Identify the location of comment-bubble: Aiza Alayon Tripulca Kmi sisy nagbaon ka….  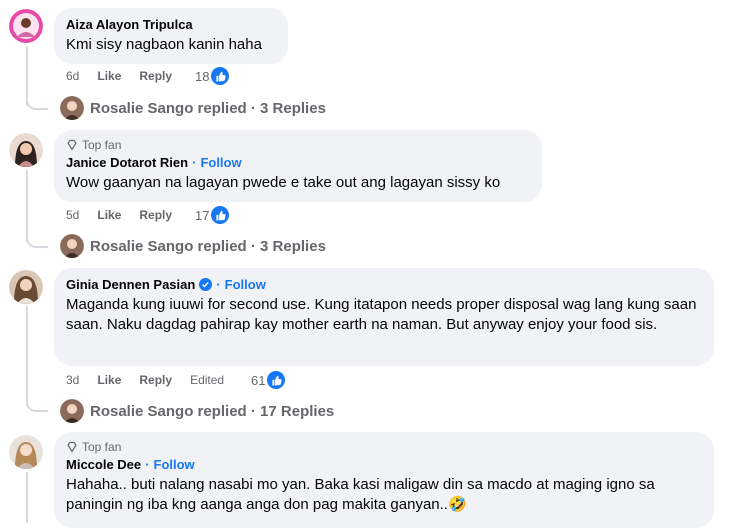
(171, 36).